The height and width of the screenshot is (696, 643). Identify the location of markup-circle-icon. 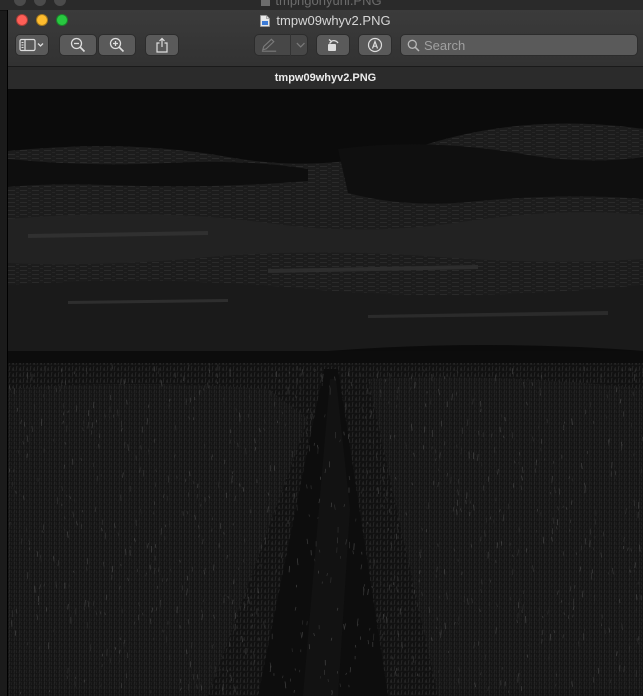
(375, 45).